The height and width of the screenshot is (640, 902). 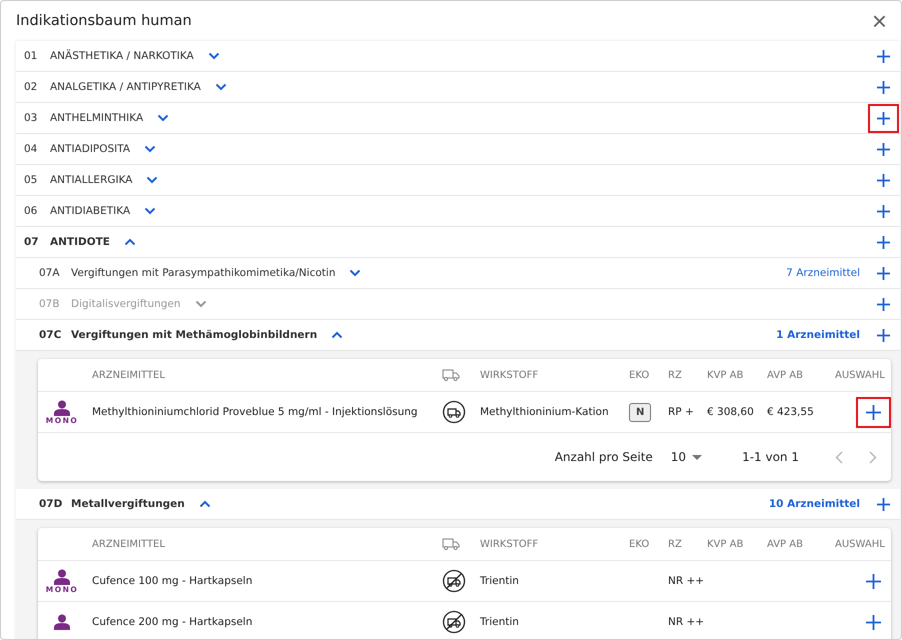 I want to click on category-code: 02, so click(x=31, y=87).